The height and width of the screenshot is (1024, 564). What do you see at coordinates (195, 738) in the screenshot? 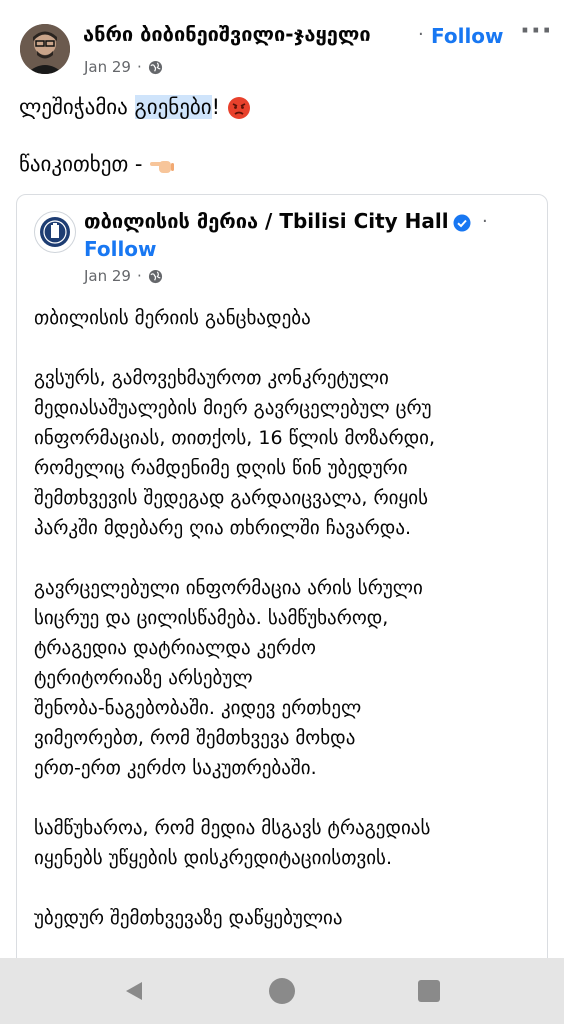
I see `text-line: ვიმეორებთ, რომ შემთხვევა მოხდა` at bounding box center [195, 738].